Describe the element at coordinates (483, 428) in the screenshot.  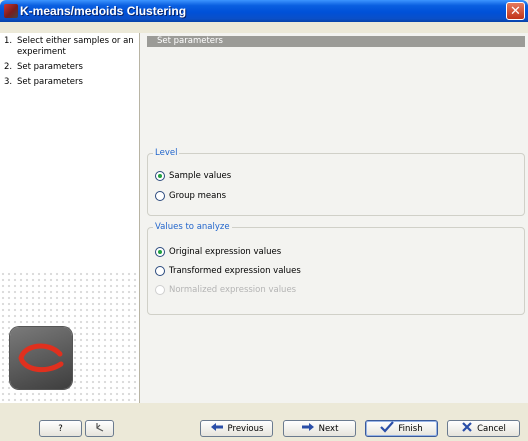
I see `cancel-button: Cancel` at that location.